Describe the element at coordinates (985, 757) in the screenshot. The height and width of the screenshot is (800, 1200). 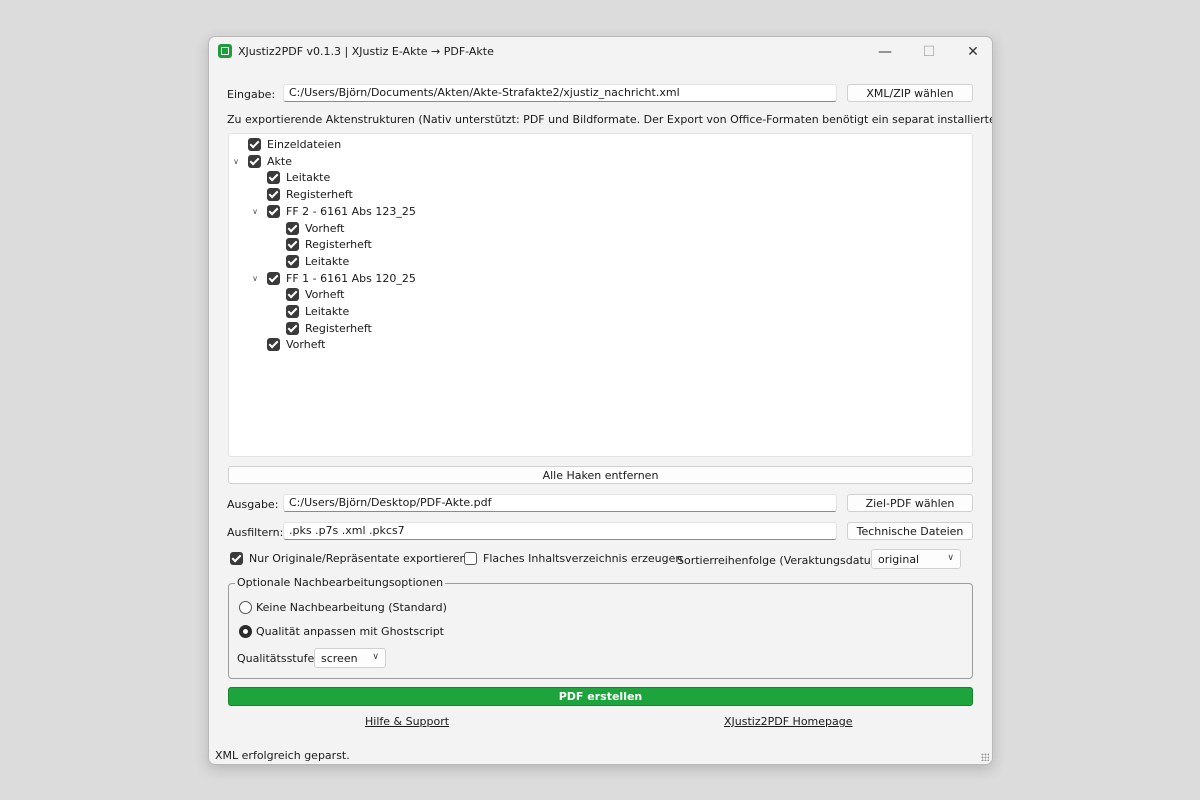
I see `resize-grip-icon` at that location.